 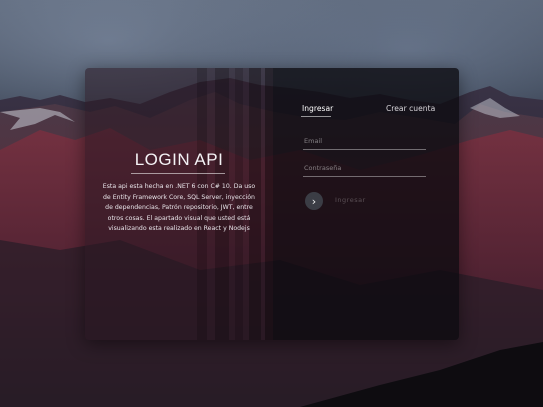 I want to click on password-input, so click(x=364, y=168).